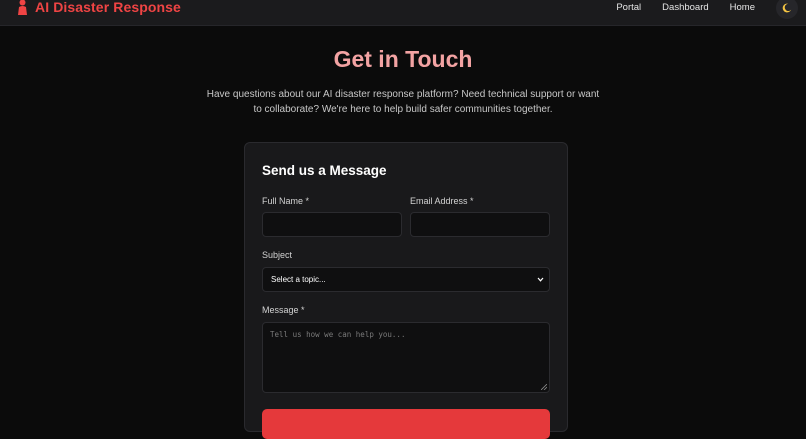 The width and height of the screenshot is (806, 439). Describe the element at coordinates (711, 9) in the screenshot. I see `nav-links: Portal Dashboard Home` at that location.